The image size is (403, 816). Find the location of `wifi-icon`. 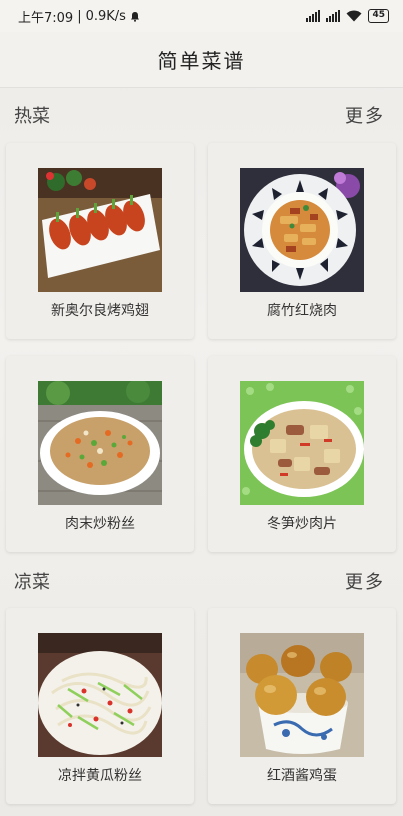

wifi-icon is located at coordinates (354, 16).